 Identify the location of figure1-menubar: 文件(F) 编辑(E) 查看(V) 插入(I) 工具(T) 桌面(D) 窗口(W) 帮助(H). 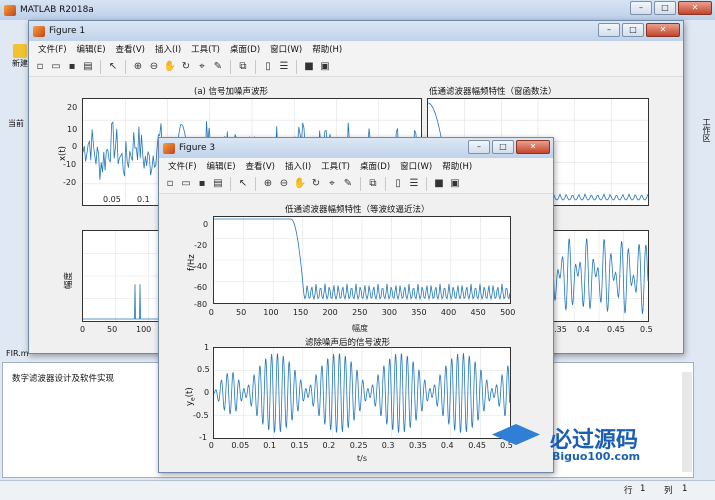
(356, 49).